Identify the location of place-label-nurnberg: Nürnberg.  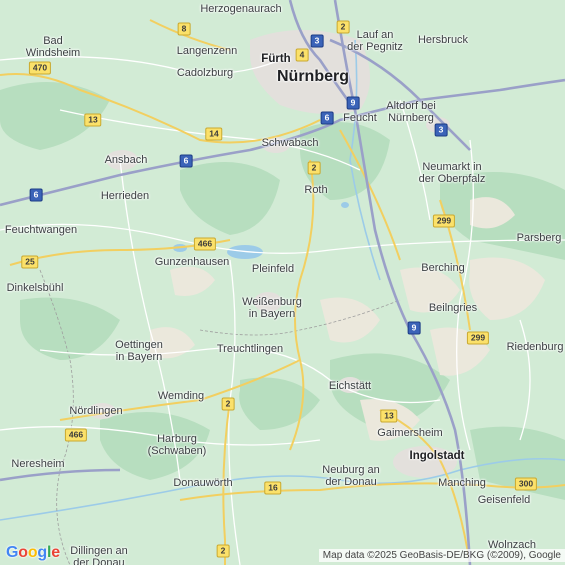
(313, 76).